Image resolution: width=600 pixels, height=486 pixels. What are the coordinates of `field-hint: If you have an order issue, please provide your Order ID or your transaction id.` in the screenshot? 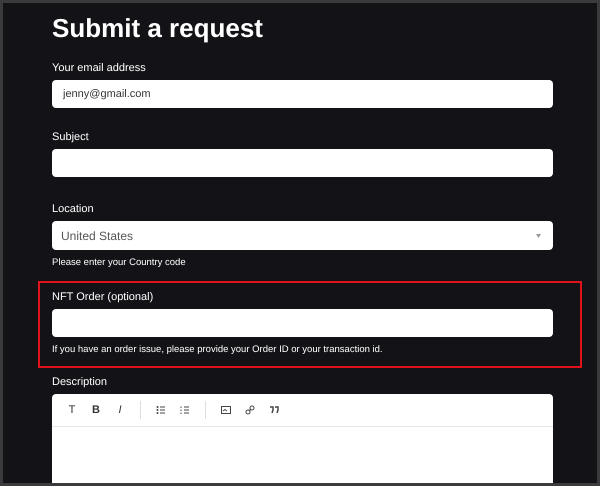 It's located at (217, 349).